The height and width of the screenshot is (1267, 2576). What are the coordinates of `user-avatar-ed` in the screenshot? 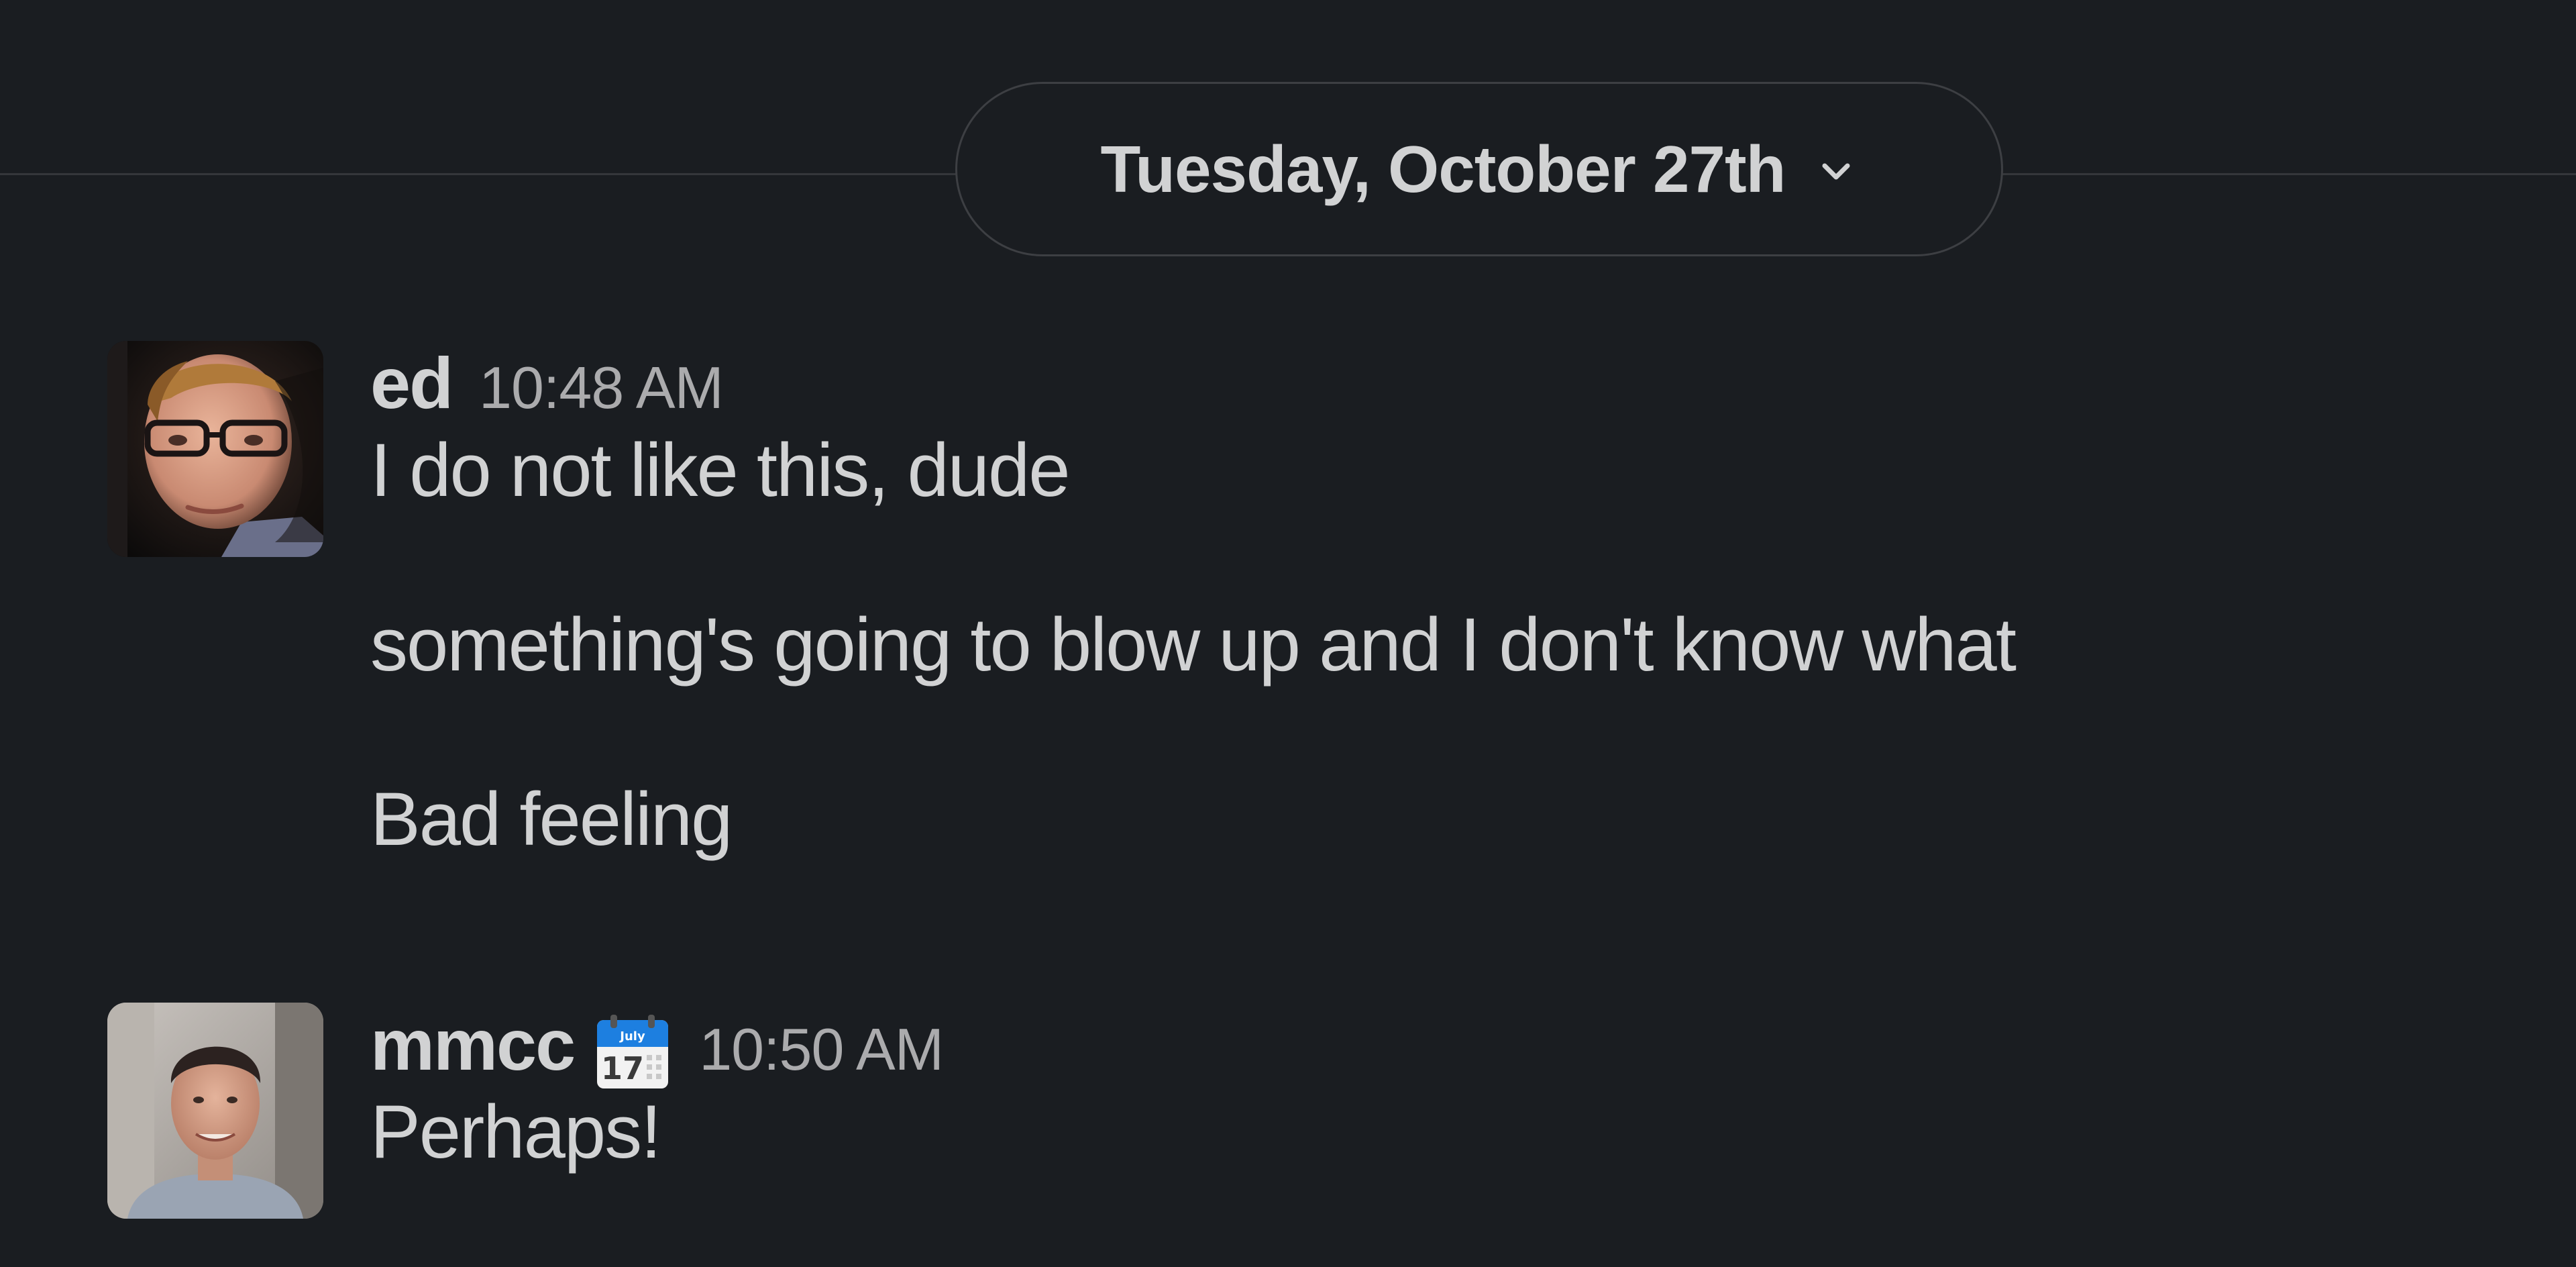 It's located at (215, 449).